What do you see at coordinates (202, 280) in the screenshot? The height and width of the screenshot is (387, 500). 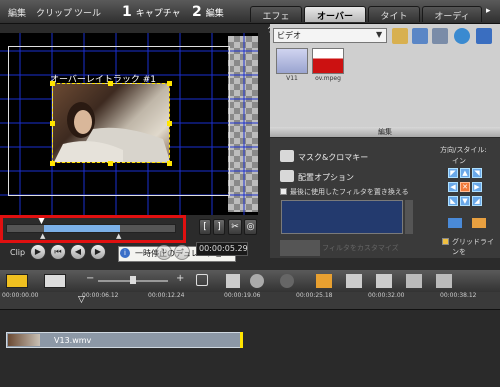 I see `fit-project-icon` at bounding box center [202, 280].